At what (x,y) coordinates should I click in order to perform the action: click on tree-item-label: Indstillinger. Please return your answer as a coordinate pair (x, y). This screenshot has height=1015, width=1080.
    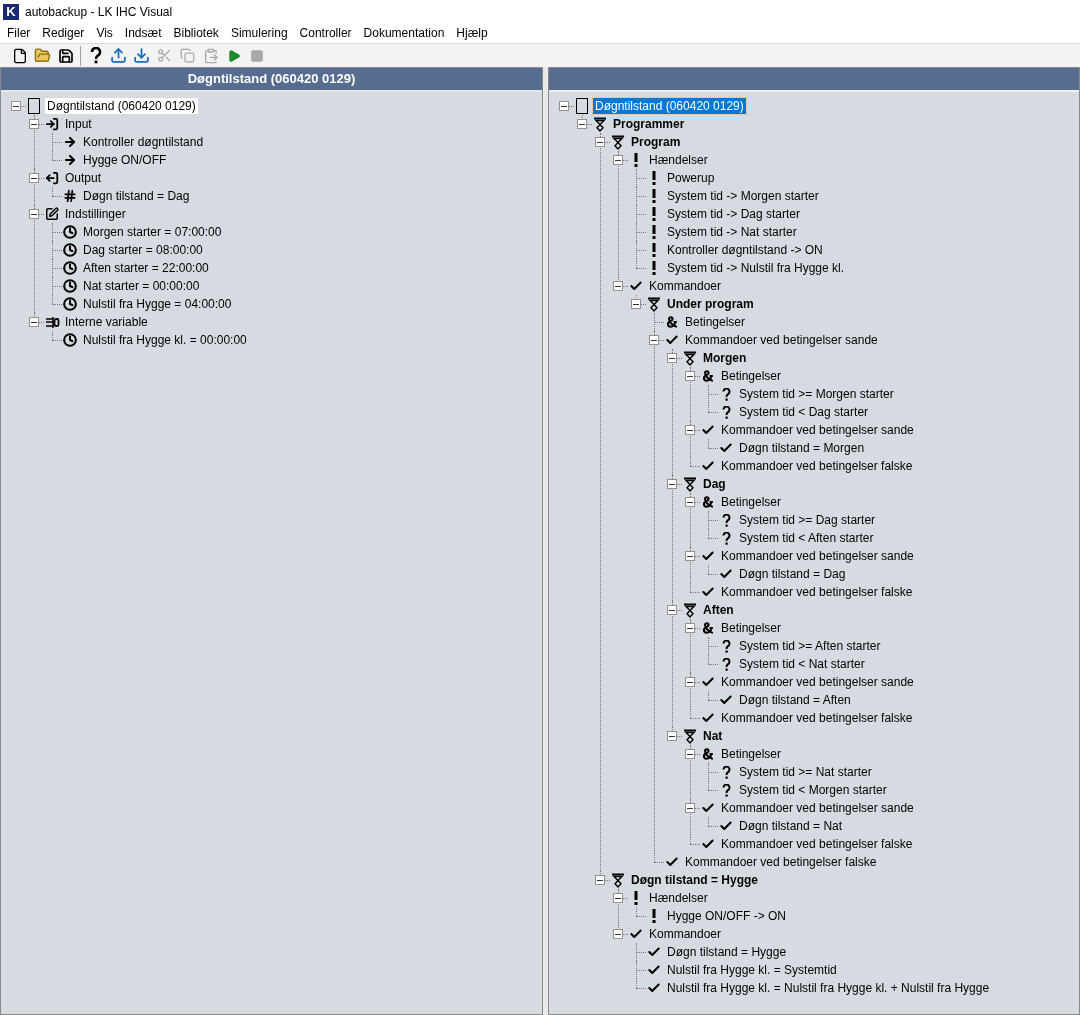
    Looking at the image, I should click on (95, 214).